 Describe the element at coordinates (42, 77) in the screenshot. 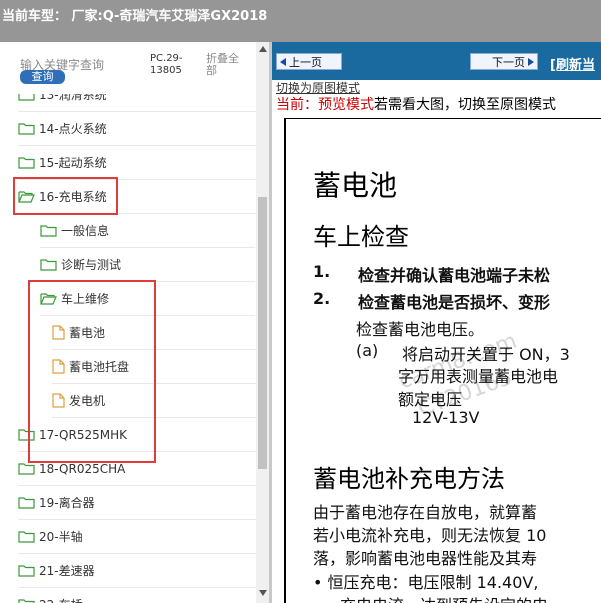

I see `search-button: 查询` at that location.